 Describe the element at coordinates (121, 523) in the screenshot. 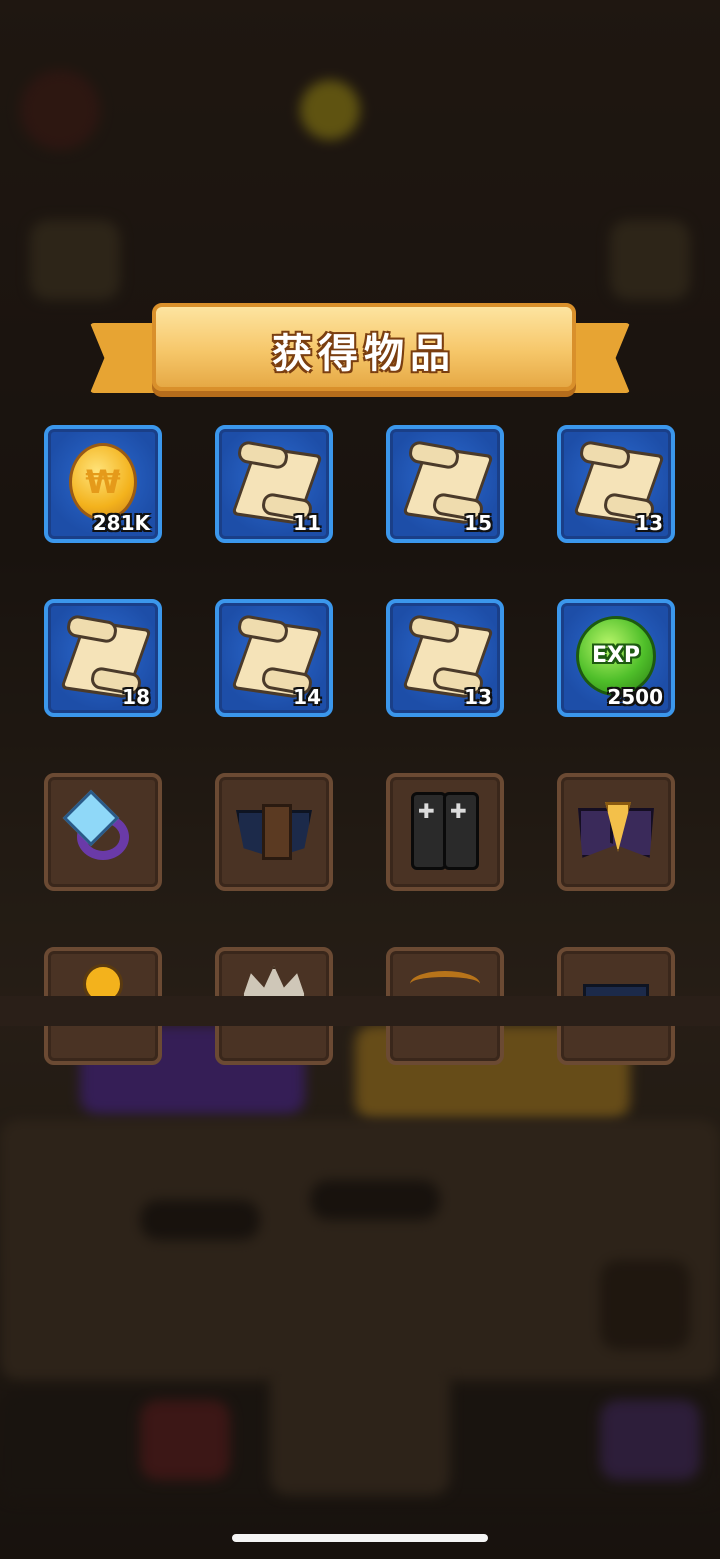

I see `reward-count: 281K` at that location.